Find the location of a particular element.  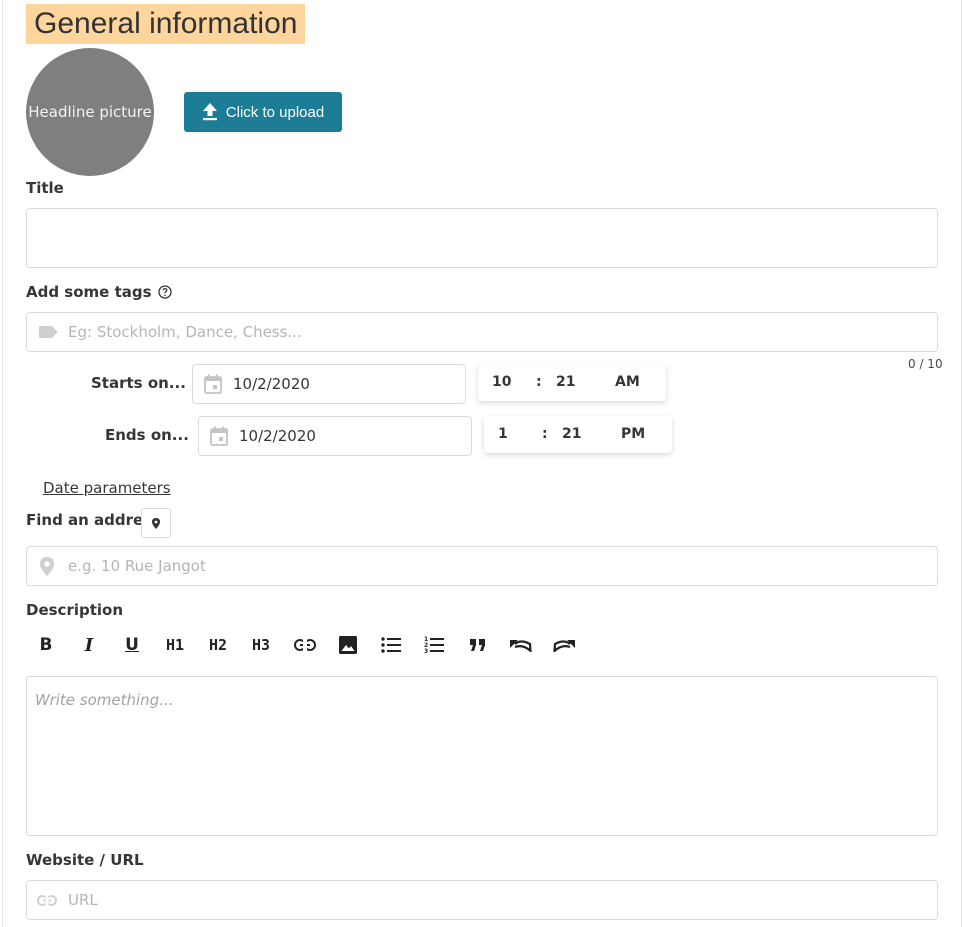

bullet-list-icon is located at coordinates (391, 645).